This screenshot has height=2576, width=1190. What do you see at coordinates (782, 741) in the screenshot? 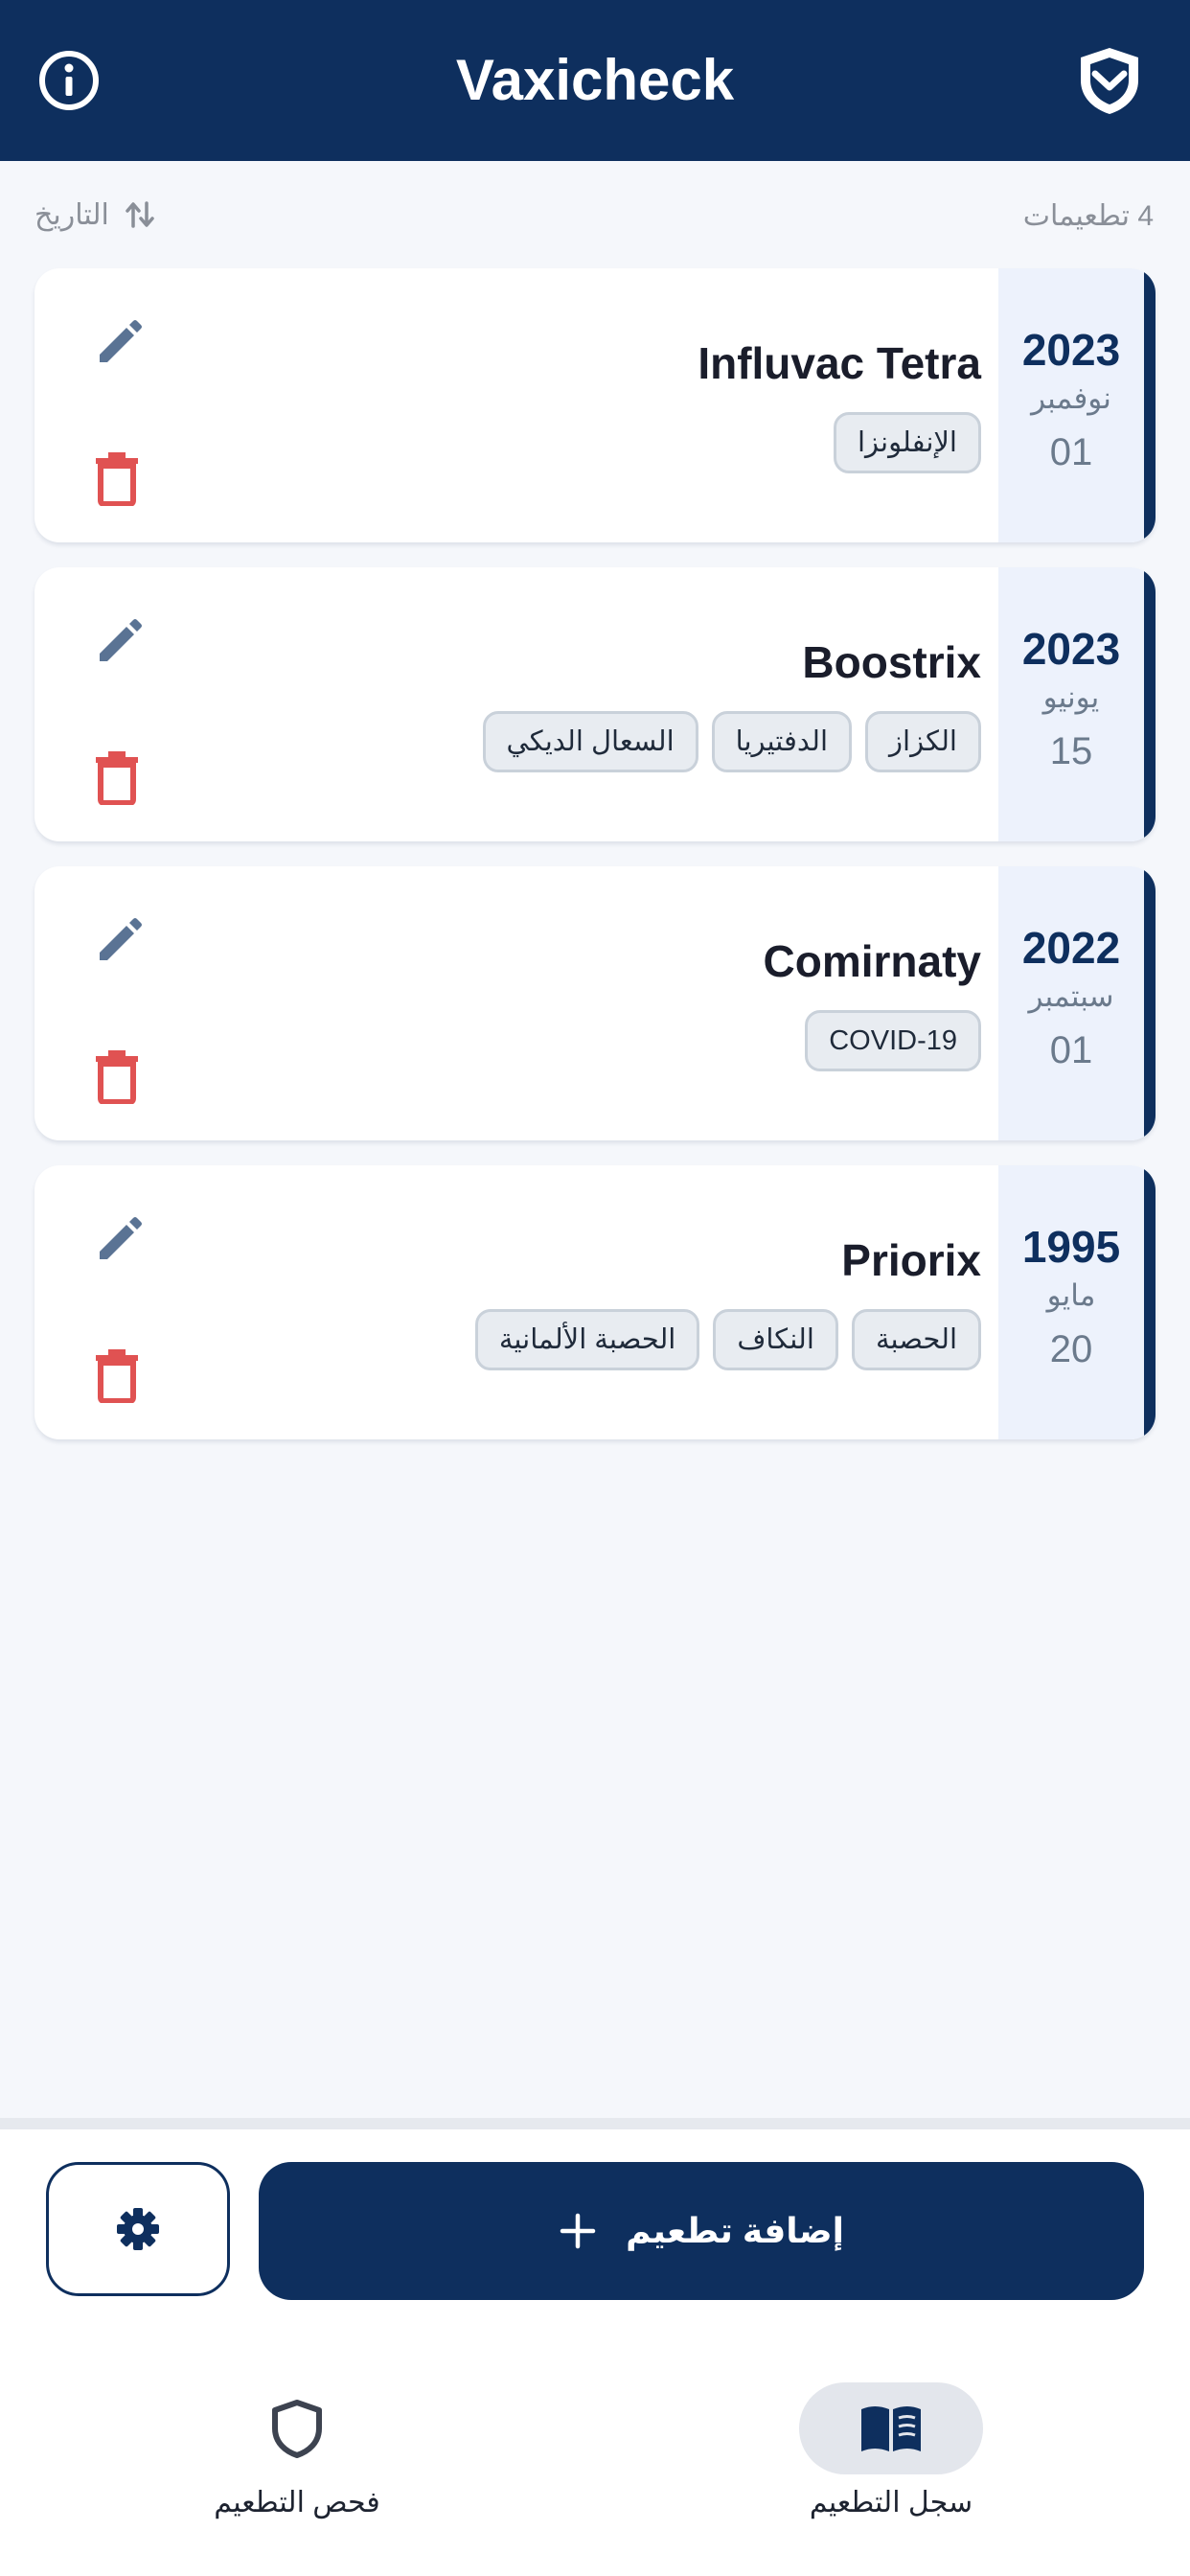
I see `disease-tag: الدفتيريا` at bounding box center [782, 741].